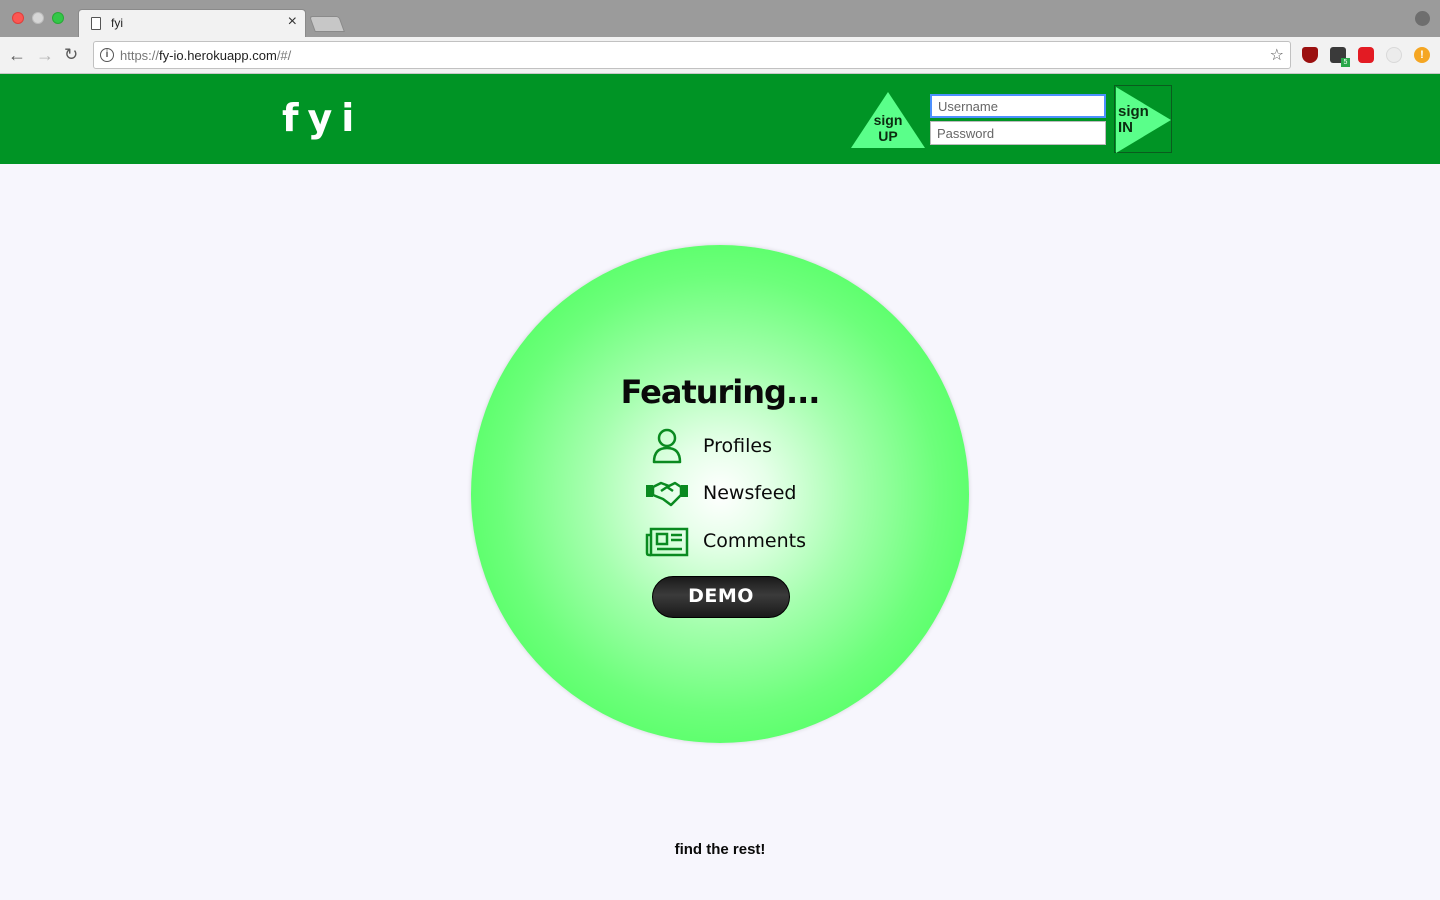  I want to click on forward-arrow-icon: →, so click(45, 55).